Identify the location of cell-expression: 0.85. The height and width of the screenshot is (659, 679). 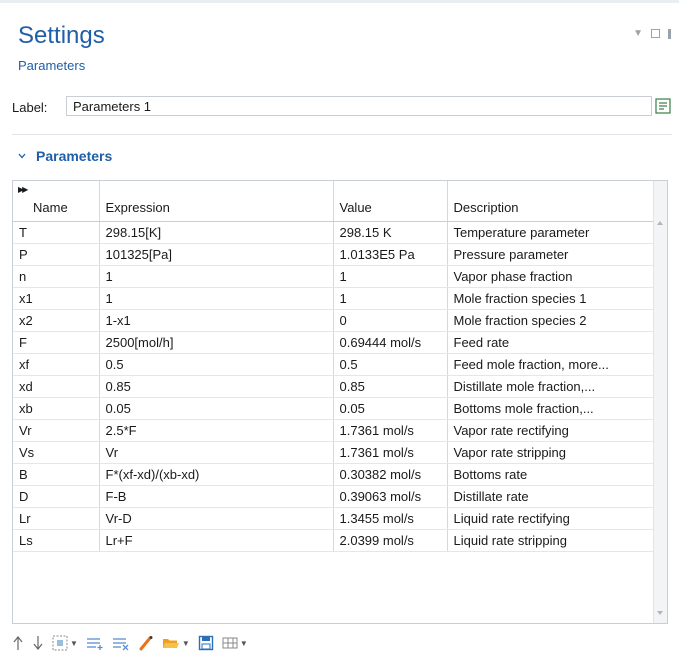
(216, 386).